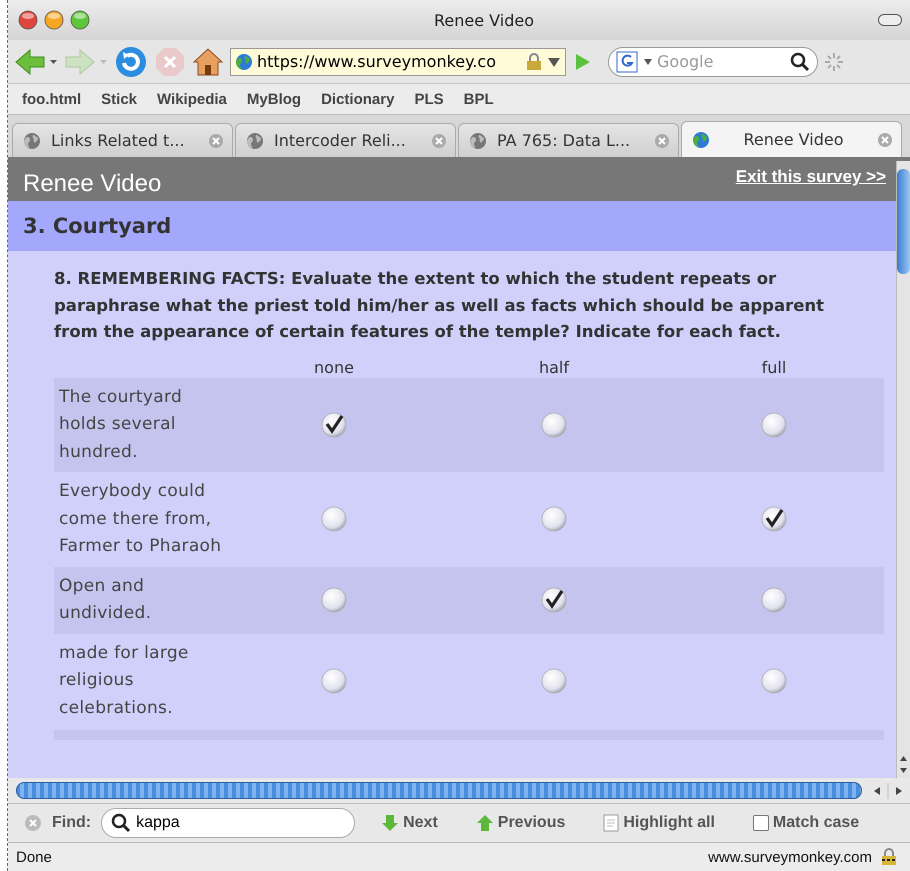  What do you see at coordinates (92, 184) in the screenshot?
I see `survey-title: Renee Video` at bounding box center [92, 184].